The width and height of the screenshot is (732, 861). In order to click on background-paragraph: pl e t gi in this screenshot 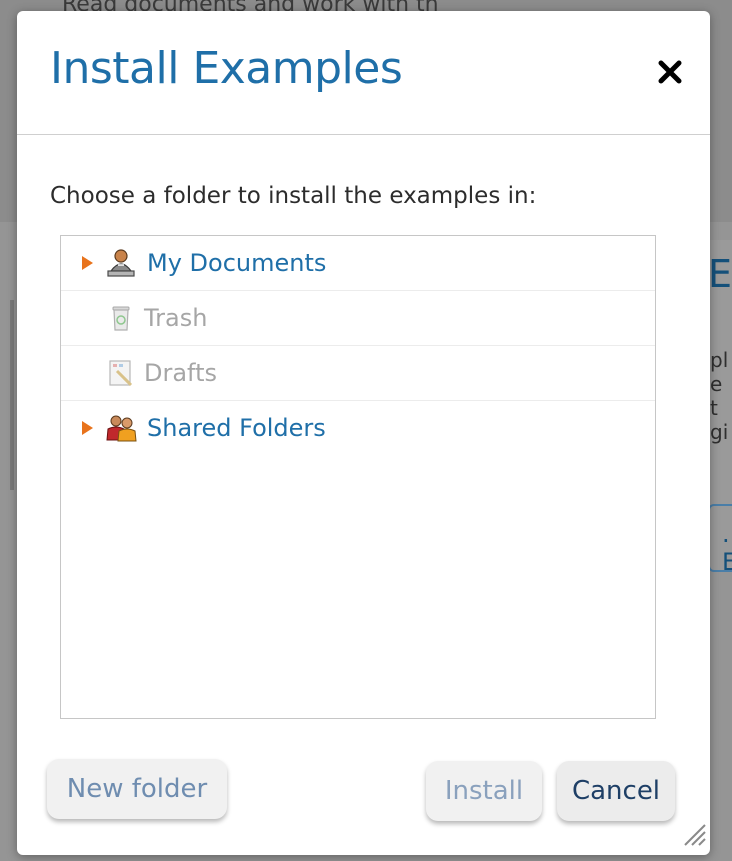, I will do `click(721, 396)`.